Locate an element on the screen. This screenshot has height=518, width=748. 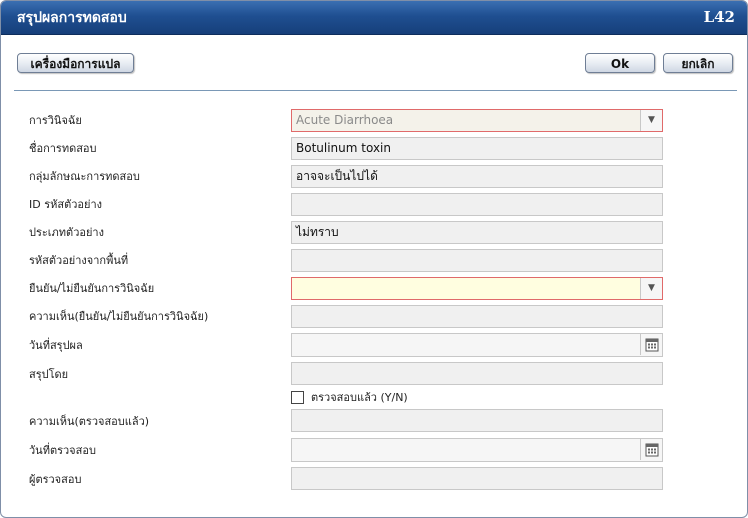
summarized-by-field is located at coordinates (477, 373).